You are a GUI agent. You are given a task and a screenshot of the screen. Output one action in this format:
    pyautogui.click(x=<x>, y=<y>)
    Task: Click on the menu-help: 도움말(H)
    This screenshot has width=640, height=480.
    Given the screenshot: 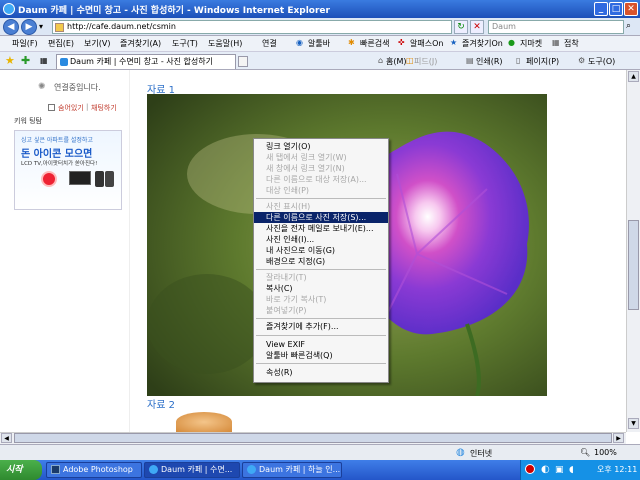 What is the action you would take?
    pyautogui.click(x=225, y=43)
    